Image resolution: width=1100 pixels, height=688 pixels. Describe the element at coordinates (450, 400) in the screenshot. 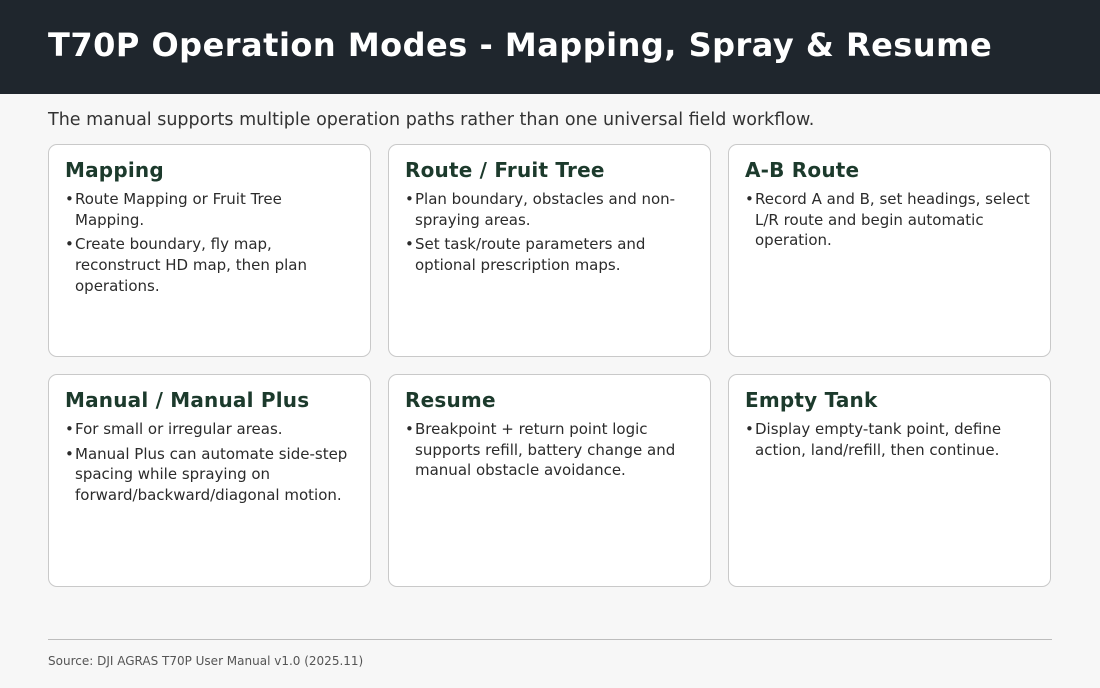

I see `card-title: Resume` at that location.